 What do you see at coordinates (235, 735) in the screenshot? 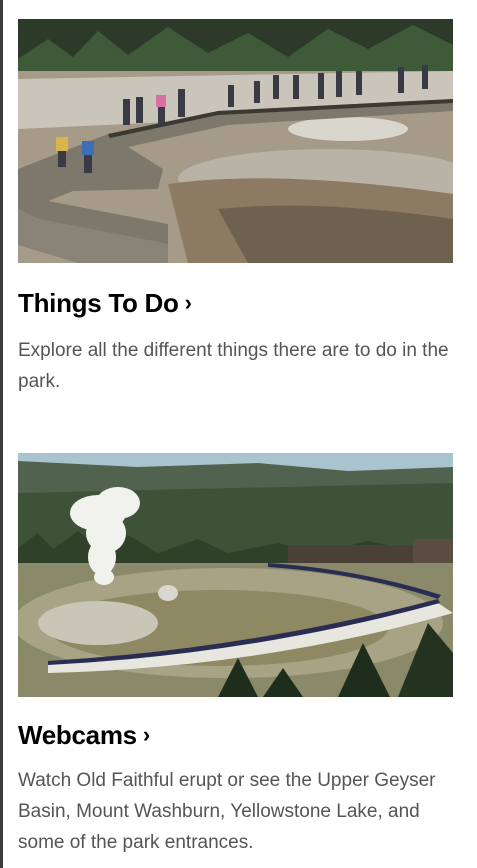
I see `webcams-link: Webcams ›` at bounding box center [235, 735].